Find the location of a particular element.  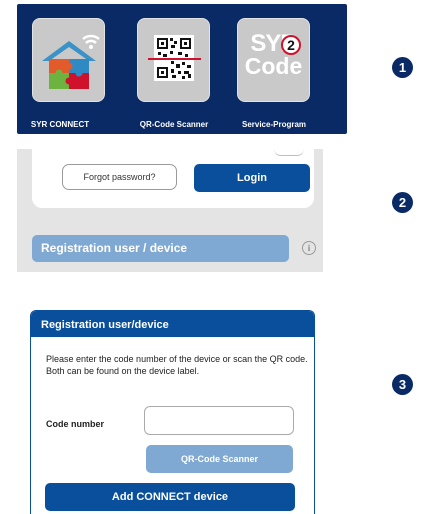

syr-connect-label: SYR CONNECT is located at coordinates (60, 124).